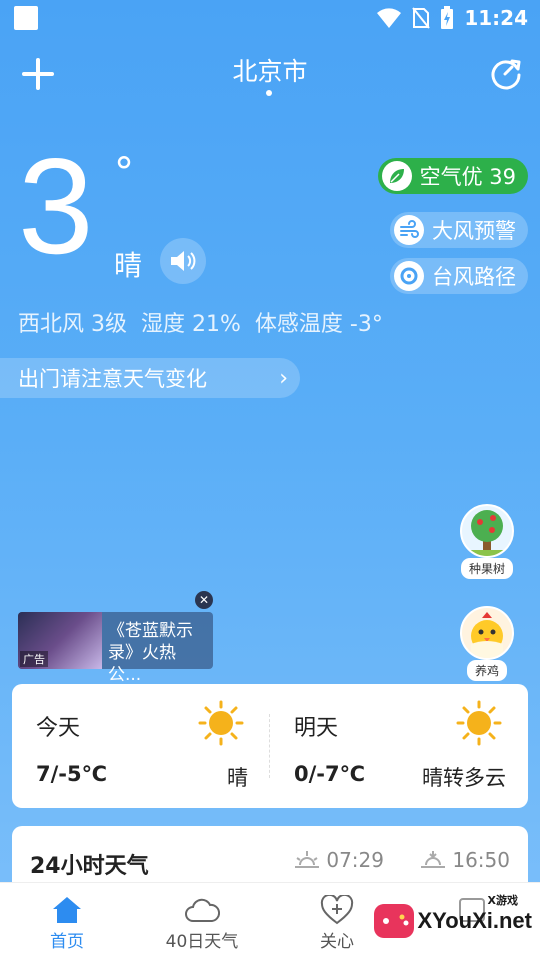 This screenshot has width=540, height=960. I want to click on voice-broadcast-button, so click(183, 261).